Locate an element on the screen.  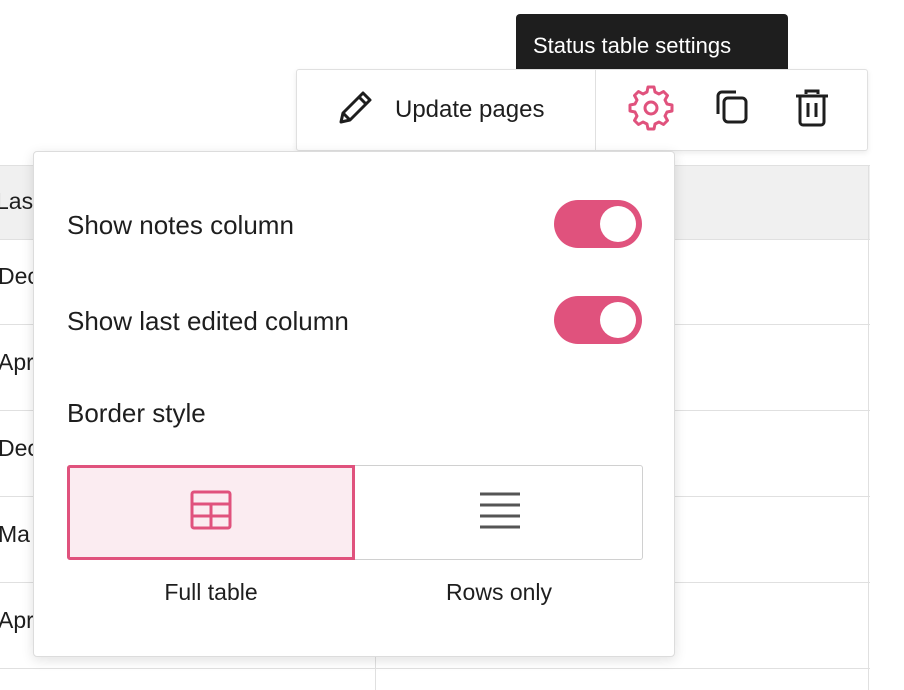
block-toolbar: Update pages is located at coordinates (582, 110).